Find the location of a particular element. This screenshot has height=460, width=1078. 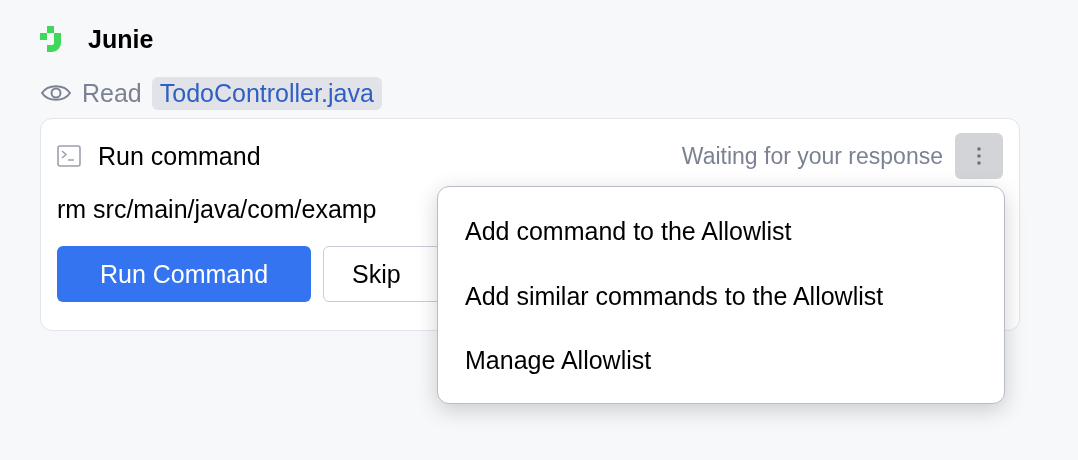

status-text: Waiting for your response is located at coordinates (812, 156).